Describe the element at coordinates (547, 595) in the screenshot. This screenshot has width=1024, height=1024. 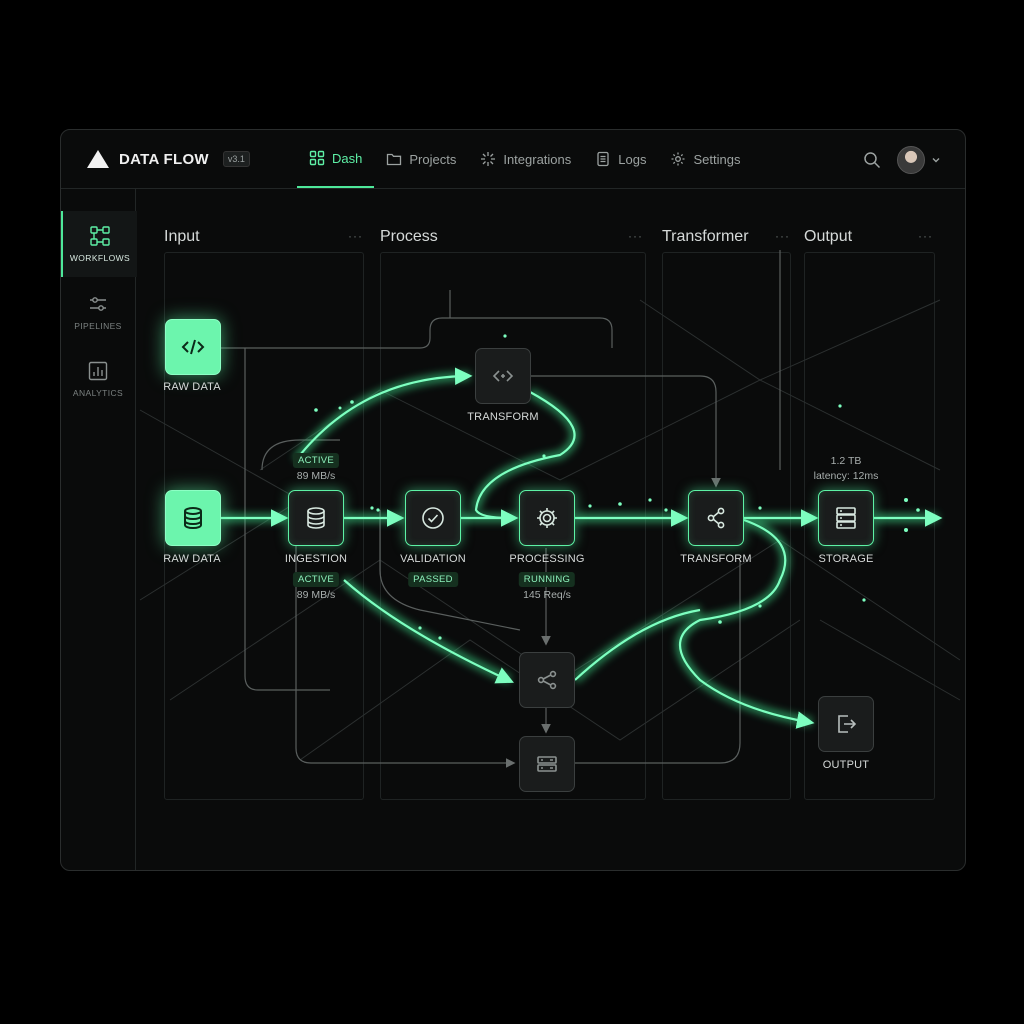
I see `throughput-text: 145 Req/s` at that location.